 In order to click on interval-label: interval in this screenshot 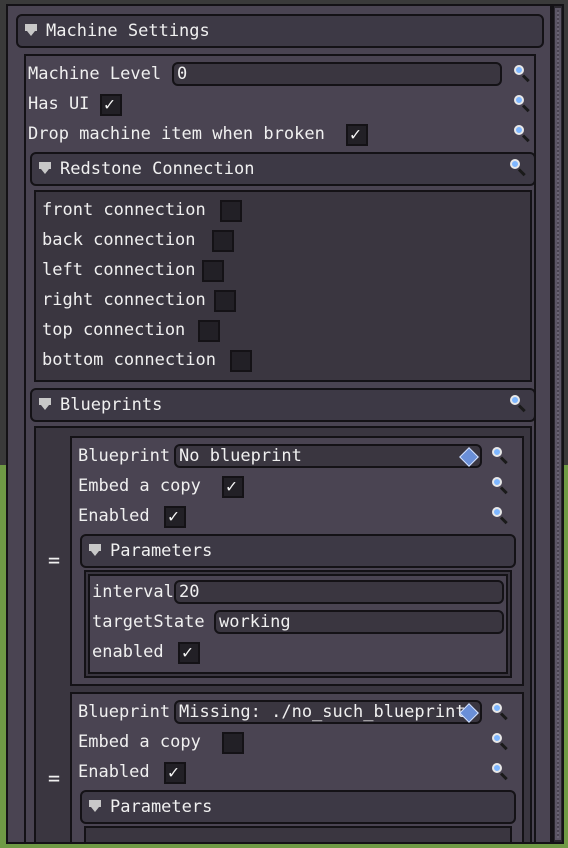, I will do `click(133, 592)`.